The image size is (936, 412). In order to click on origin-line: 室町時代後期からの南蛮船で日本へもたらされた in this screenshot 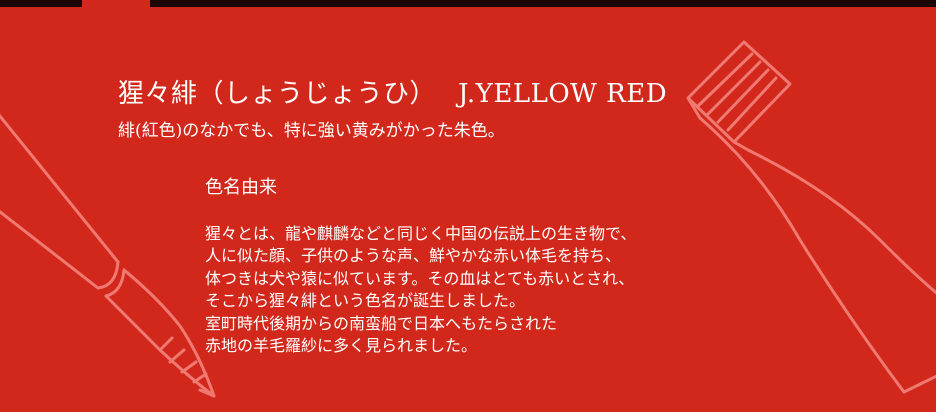, I will do `click(381, 323)`.